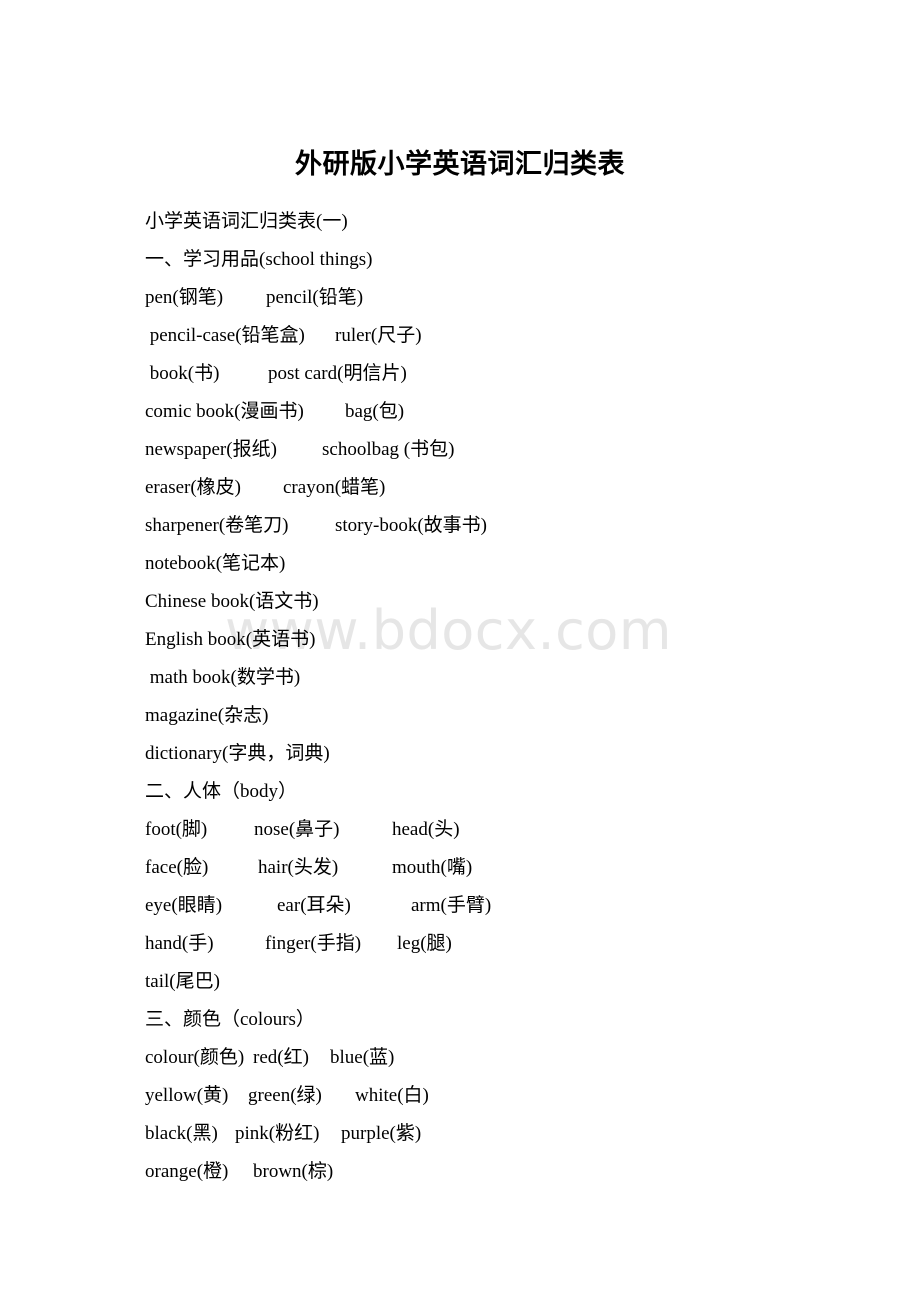  Describe the element at coordinates (451, 905) in the screenshot. I see `vocab-entry: arm(手臂)` at that location.